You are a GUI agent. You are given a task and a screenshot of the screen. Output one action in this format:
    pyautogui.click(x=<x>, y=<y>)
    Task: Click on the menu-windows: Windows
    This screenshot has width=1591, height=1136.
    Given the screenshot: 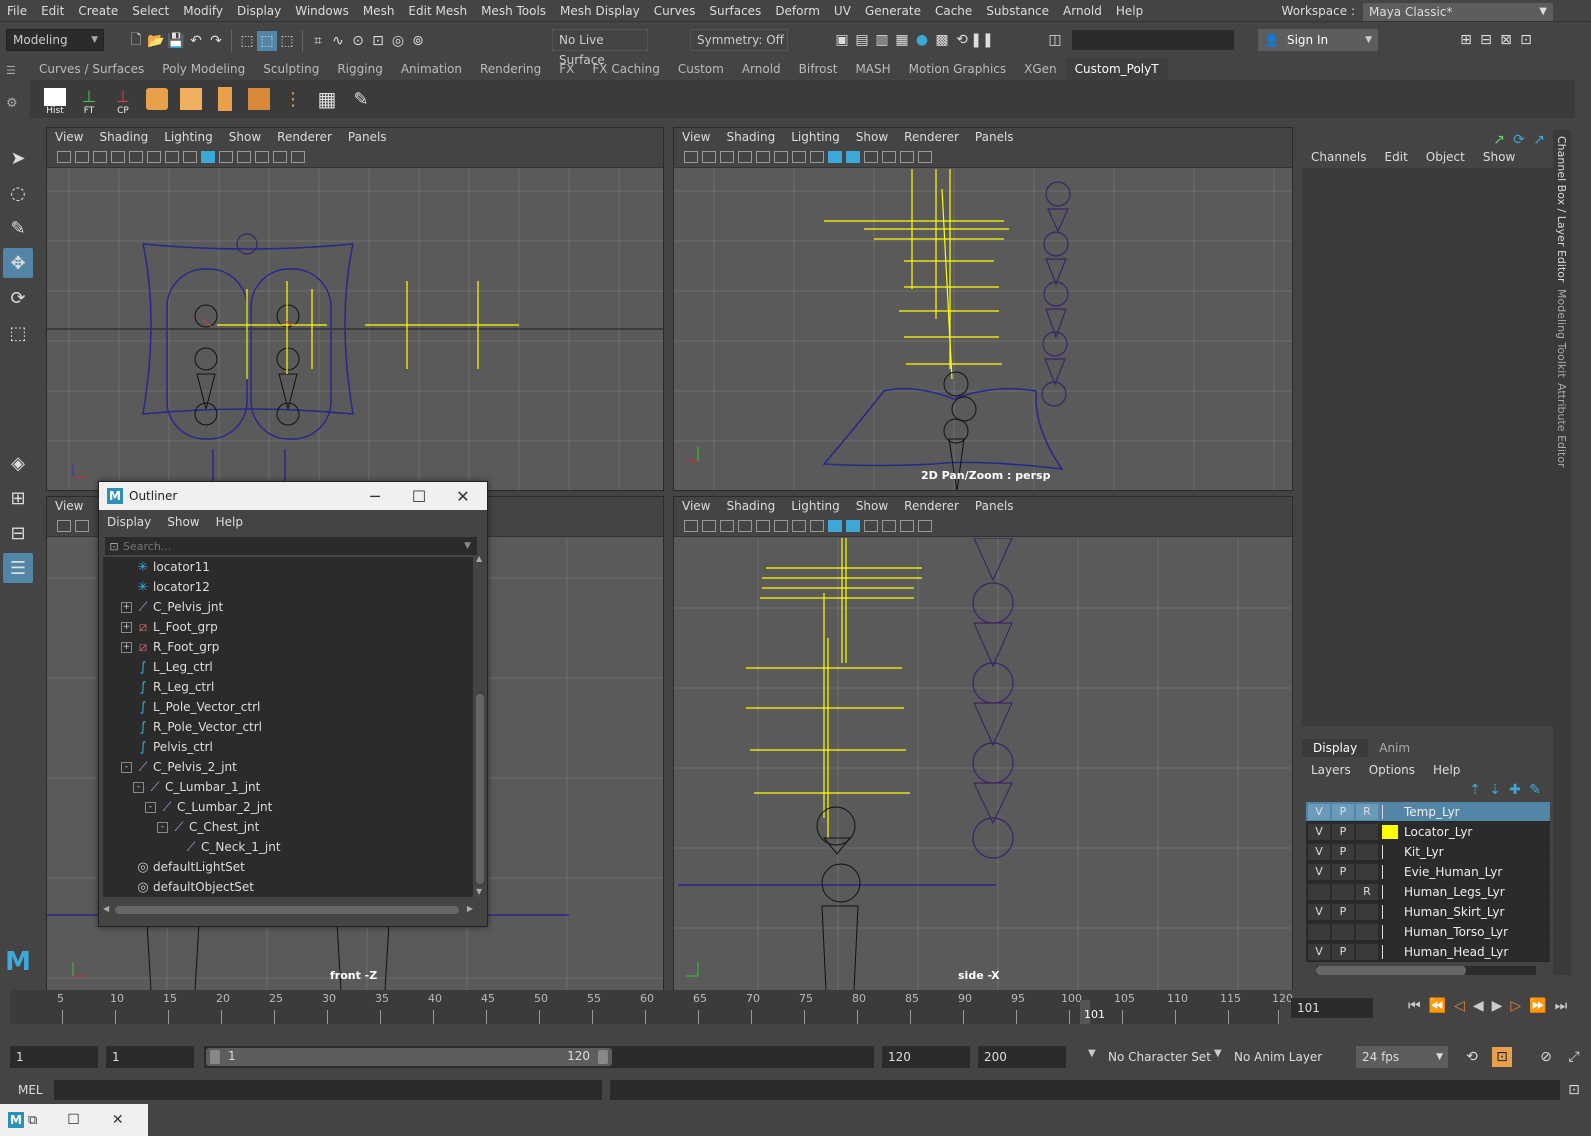 What is the action you would take?
    pyautogui.click(x=322, y=11)
    